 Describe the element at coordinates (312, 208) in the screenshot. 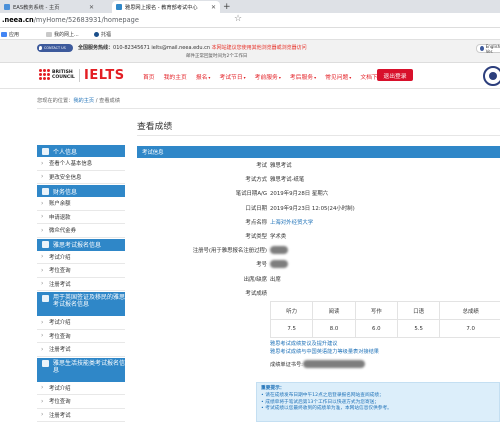

I see `detail-value: 2019年9月23日 12:05(24小时制)` at that location.